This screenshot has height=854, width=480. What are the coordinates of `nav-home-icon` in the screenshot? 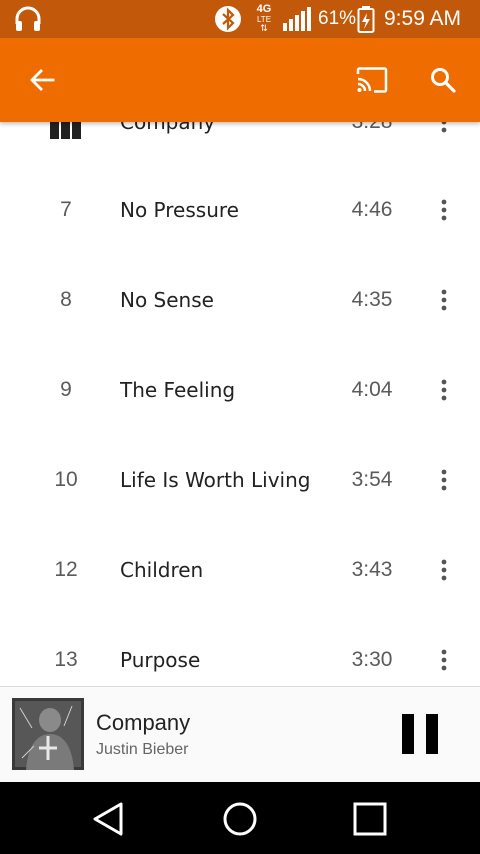 It's located at (240, 819).